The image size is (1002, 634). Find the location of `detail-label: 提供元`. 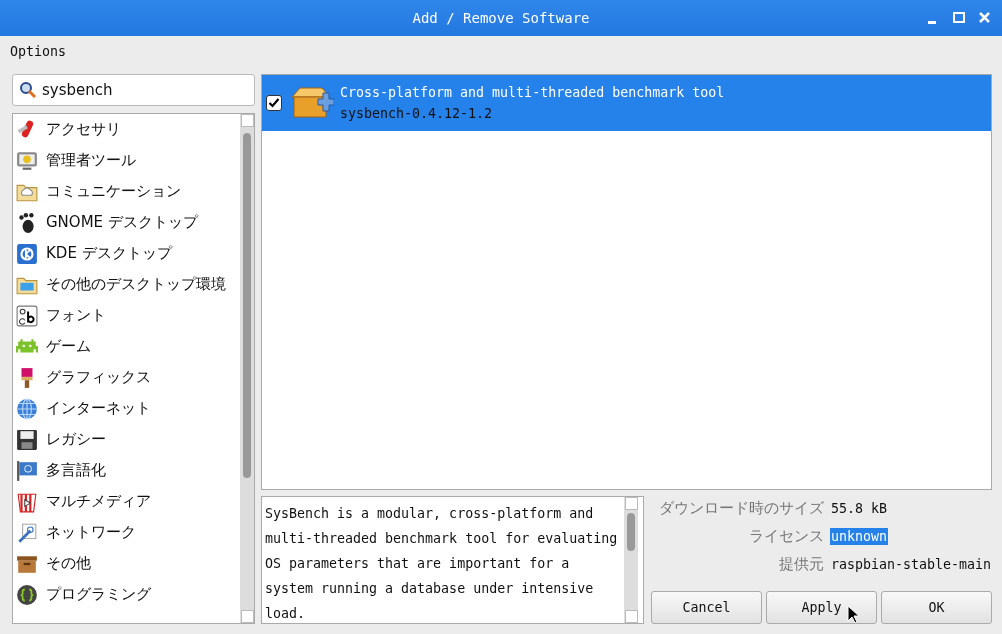

detail-label: 提供元 is located at coordinates (800, 564).